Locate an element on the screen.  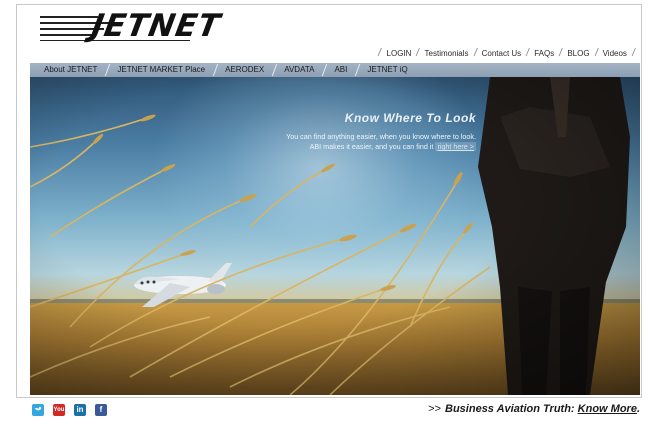
contact-us-link: Contact Us is located at coordinates (502, 53).